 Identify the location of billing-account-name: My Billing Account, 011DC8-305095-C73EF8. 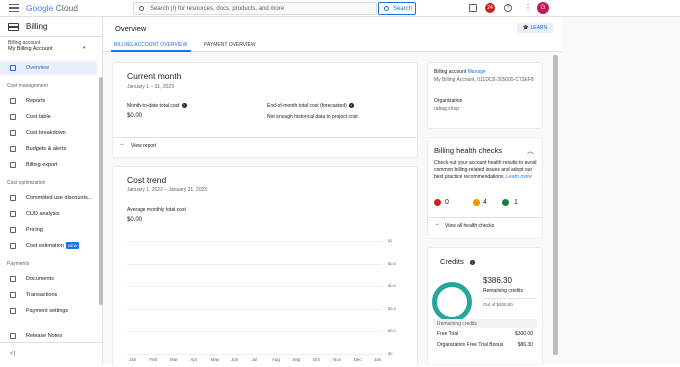
(484, 80).